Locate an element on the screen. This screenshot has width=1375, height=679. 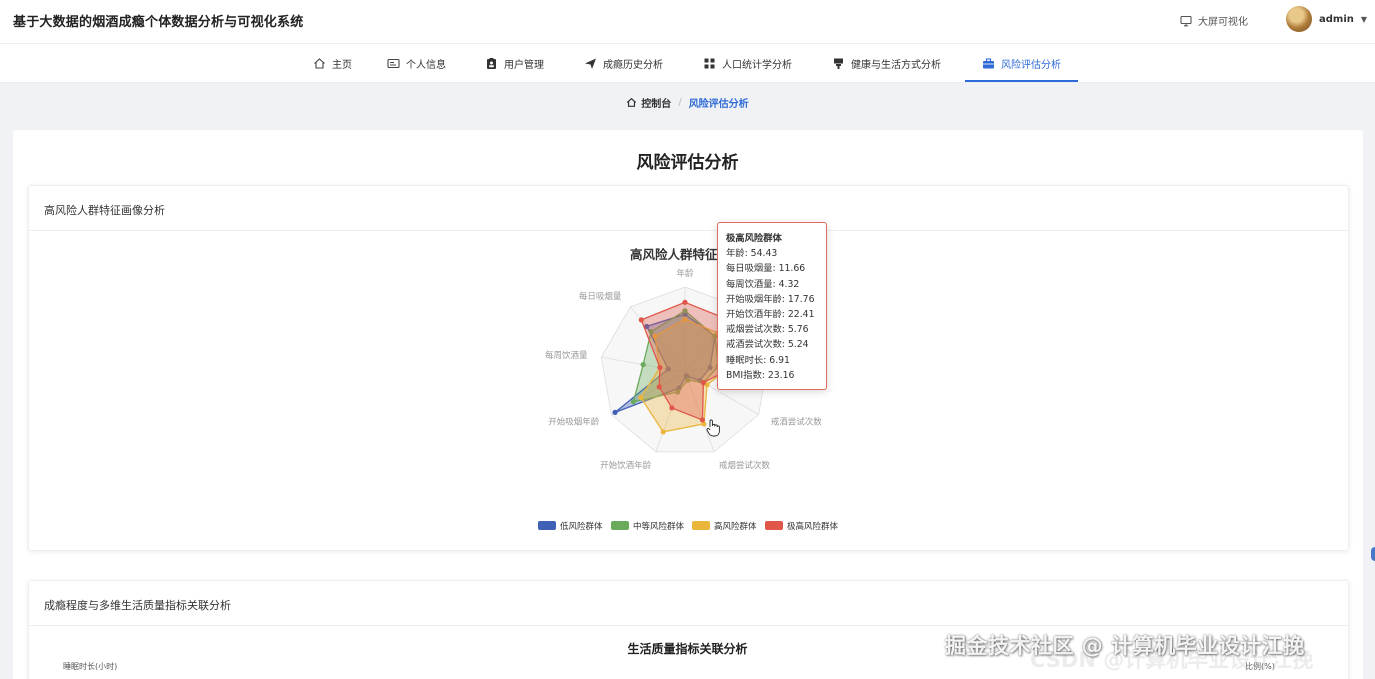
id-card-icon is located at coordinates (393, 63).